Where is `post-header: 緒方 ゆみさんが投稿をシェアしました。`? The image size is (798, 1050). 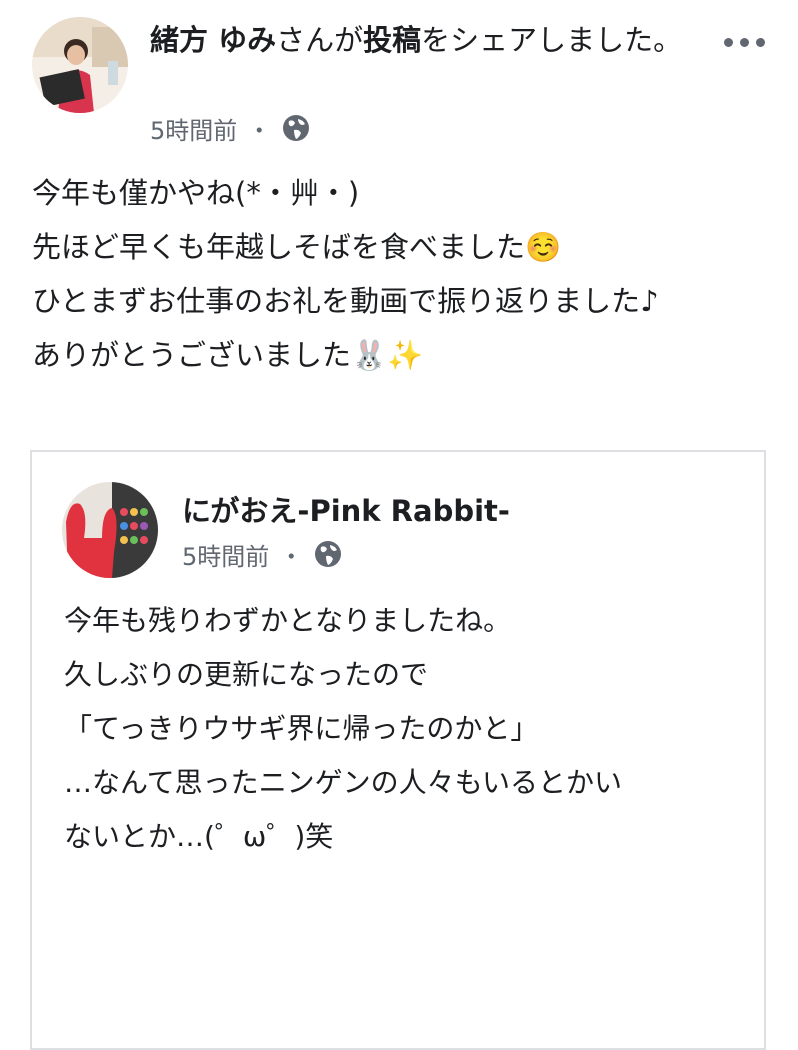 post-header: 緒方 ゆみさんが投稿をシェアしました。 is located at coordinates (420, 40).